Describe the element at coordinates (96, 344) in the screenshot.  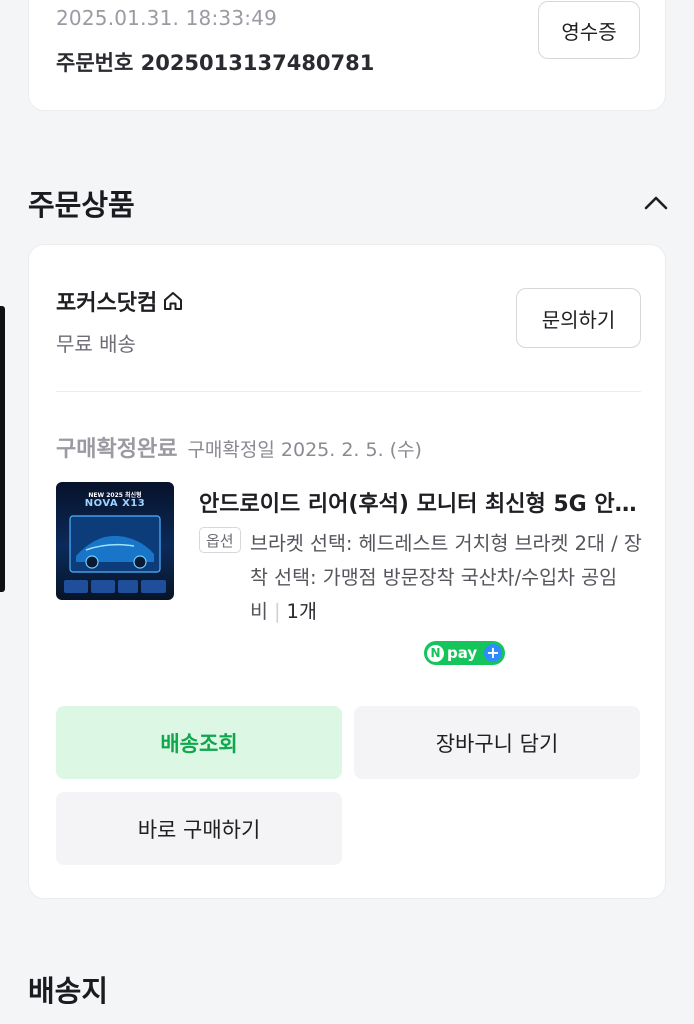
I see `shipping-fee: 무료 배송` at that location.